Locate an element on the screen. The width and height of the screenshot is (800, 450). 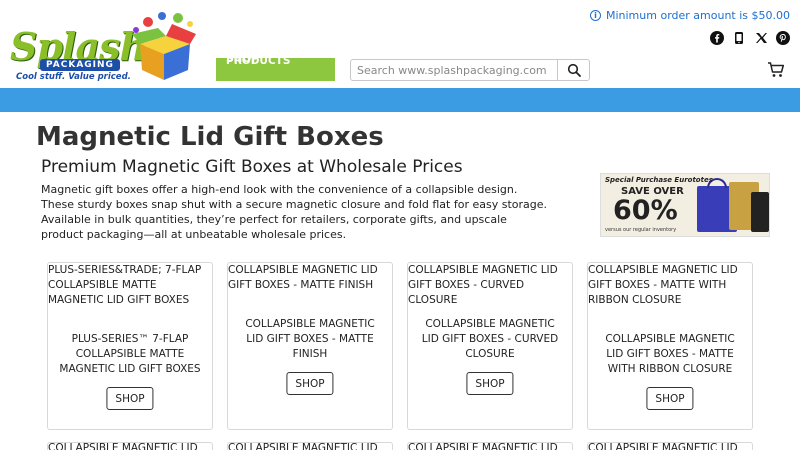
site-search is located at coordinates (470, 70).